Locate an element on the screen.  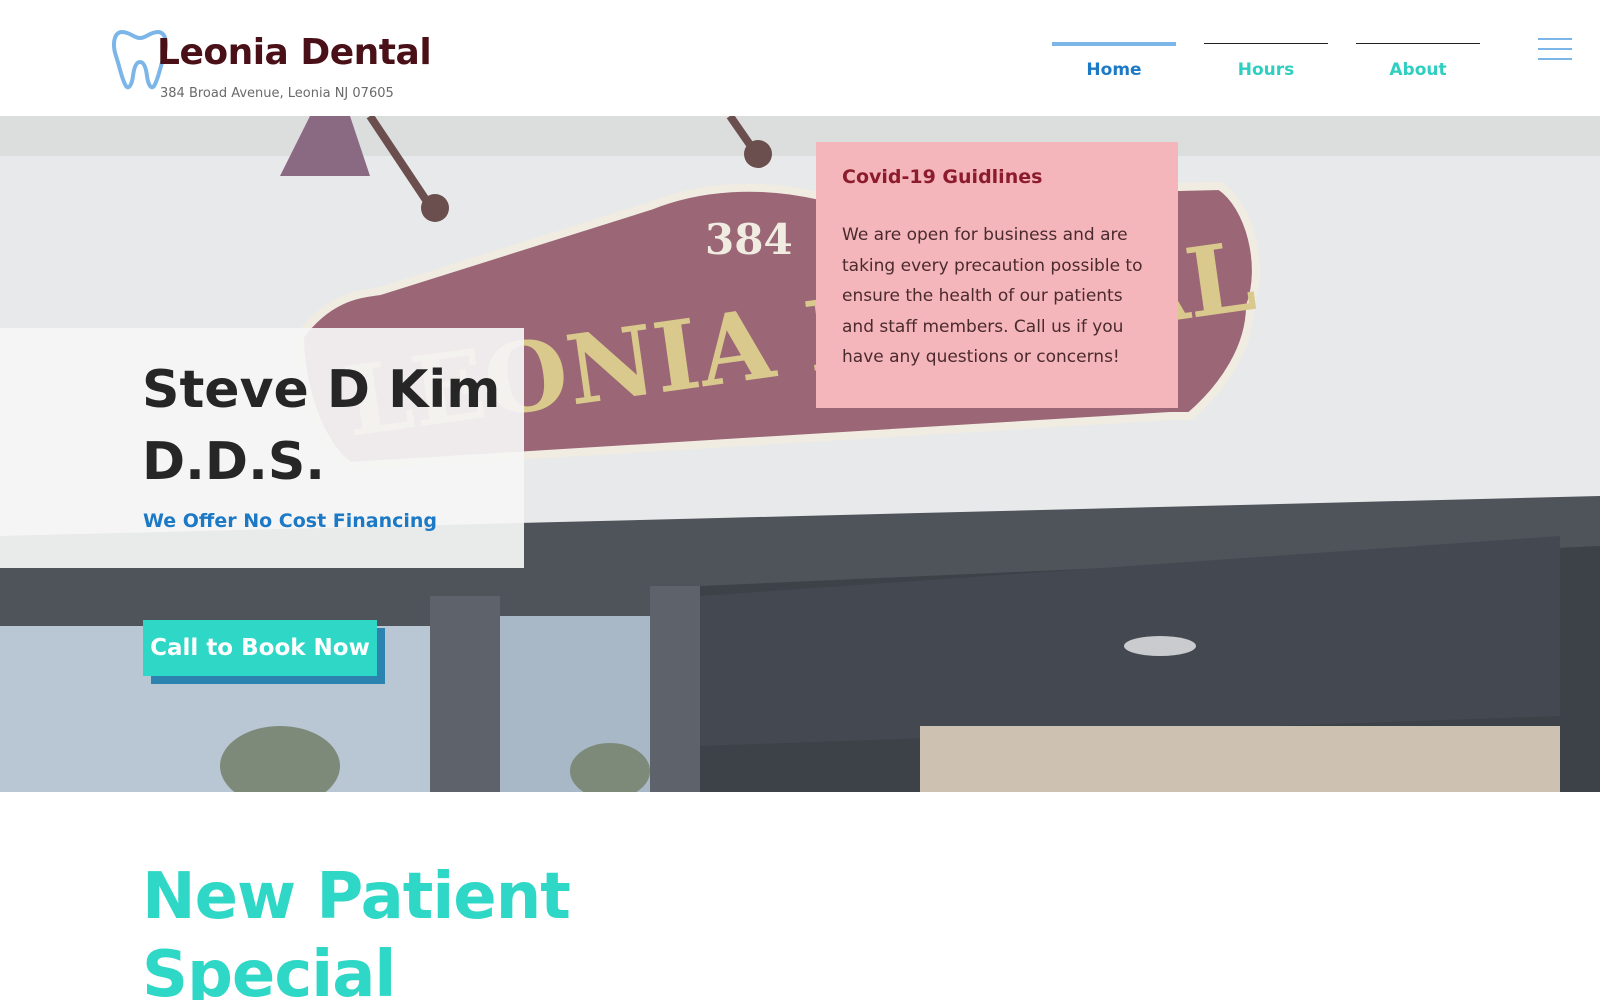
address: 384 Broad Avenue, Leonia NJ 07605 is located at coordinates (277, 93).